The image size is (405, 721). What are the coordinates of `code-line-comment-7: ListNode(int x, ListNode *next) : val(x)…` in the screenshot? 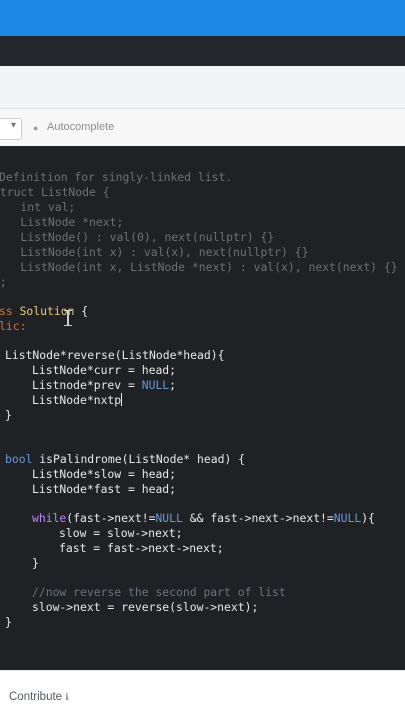 It's located at (199, 267).